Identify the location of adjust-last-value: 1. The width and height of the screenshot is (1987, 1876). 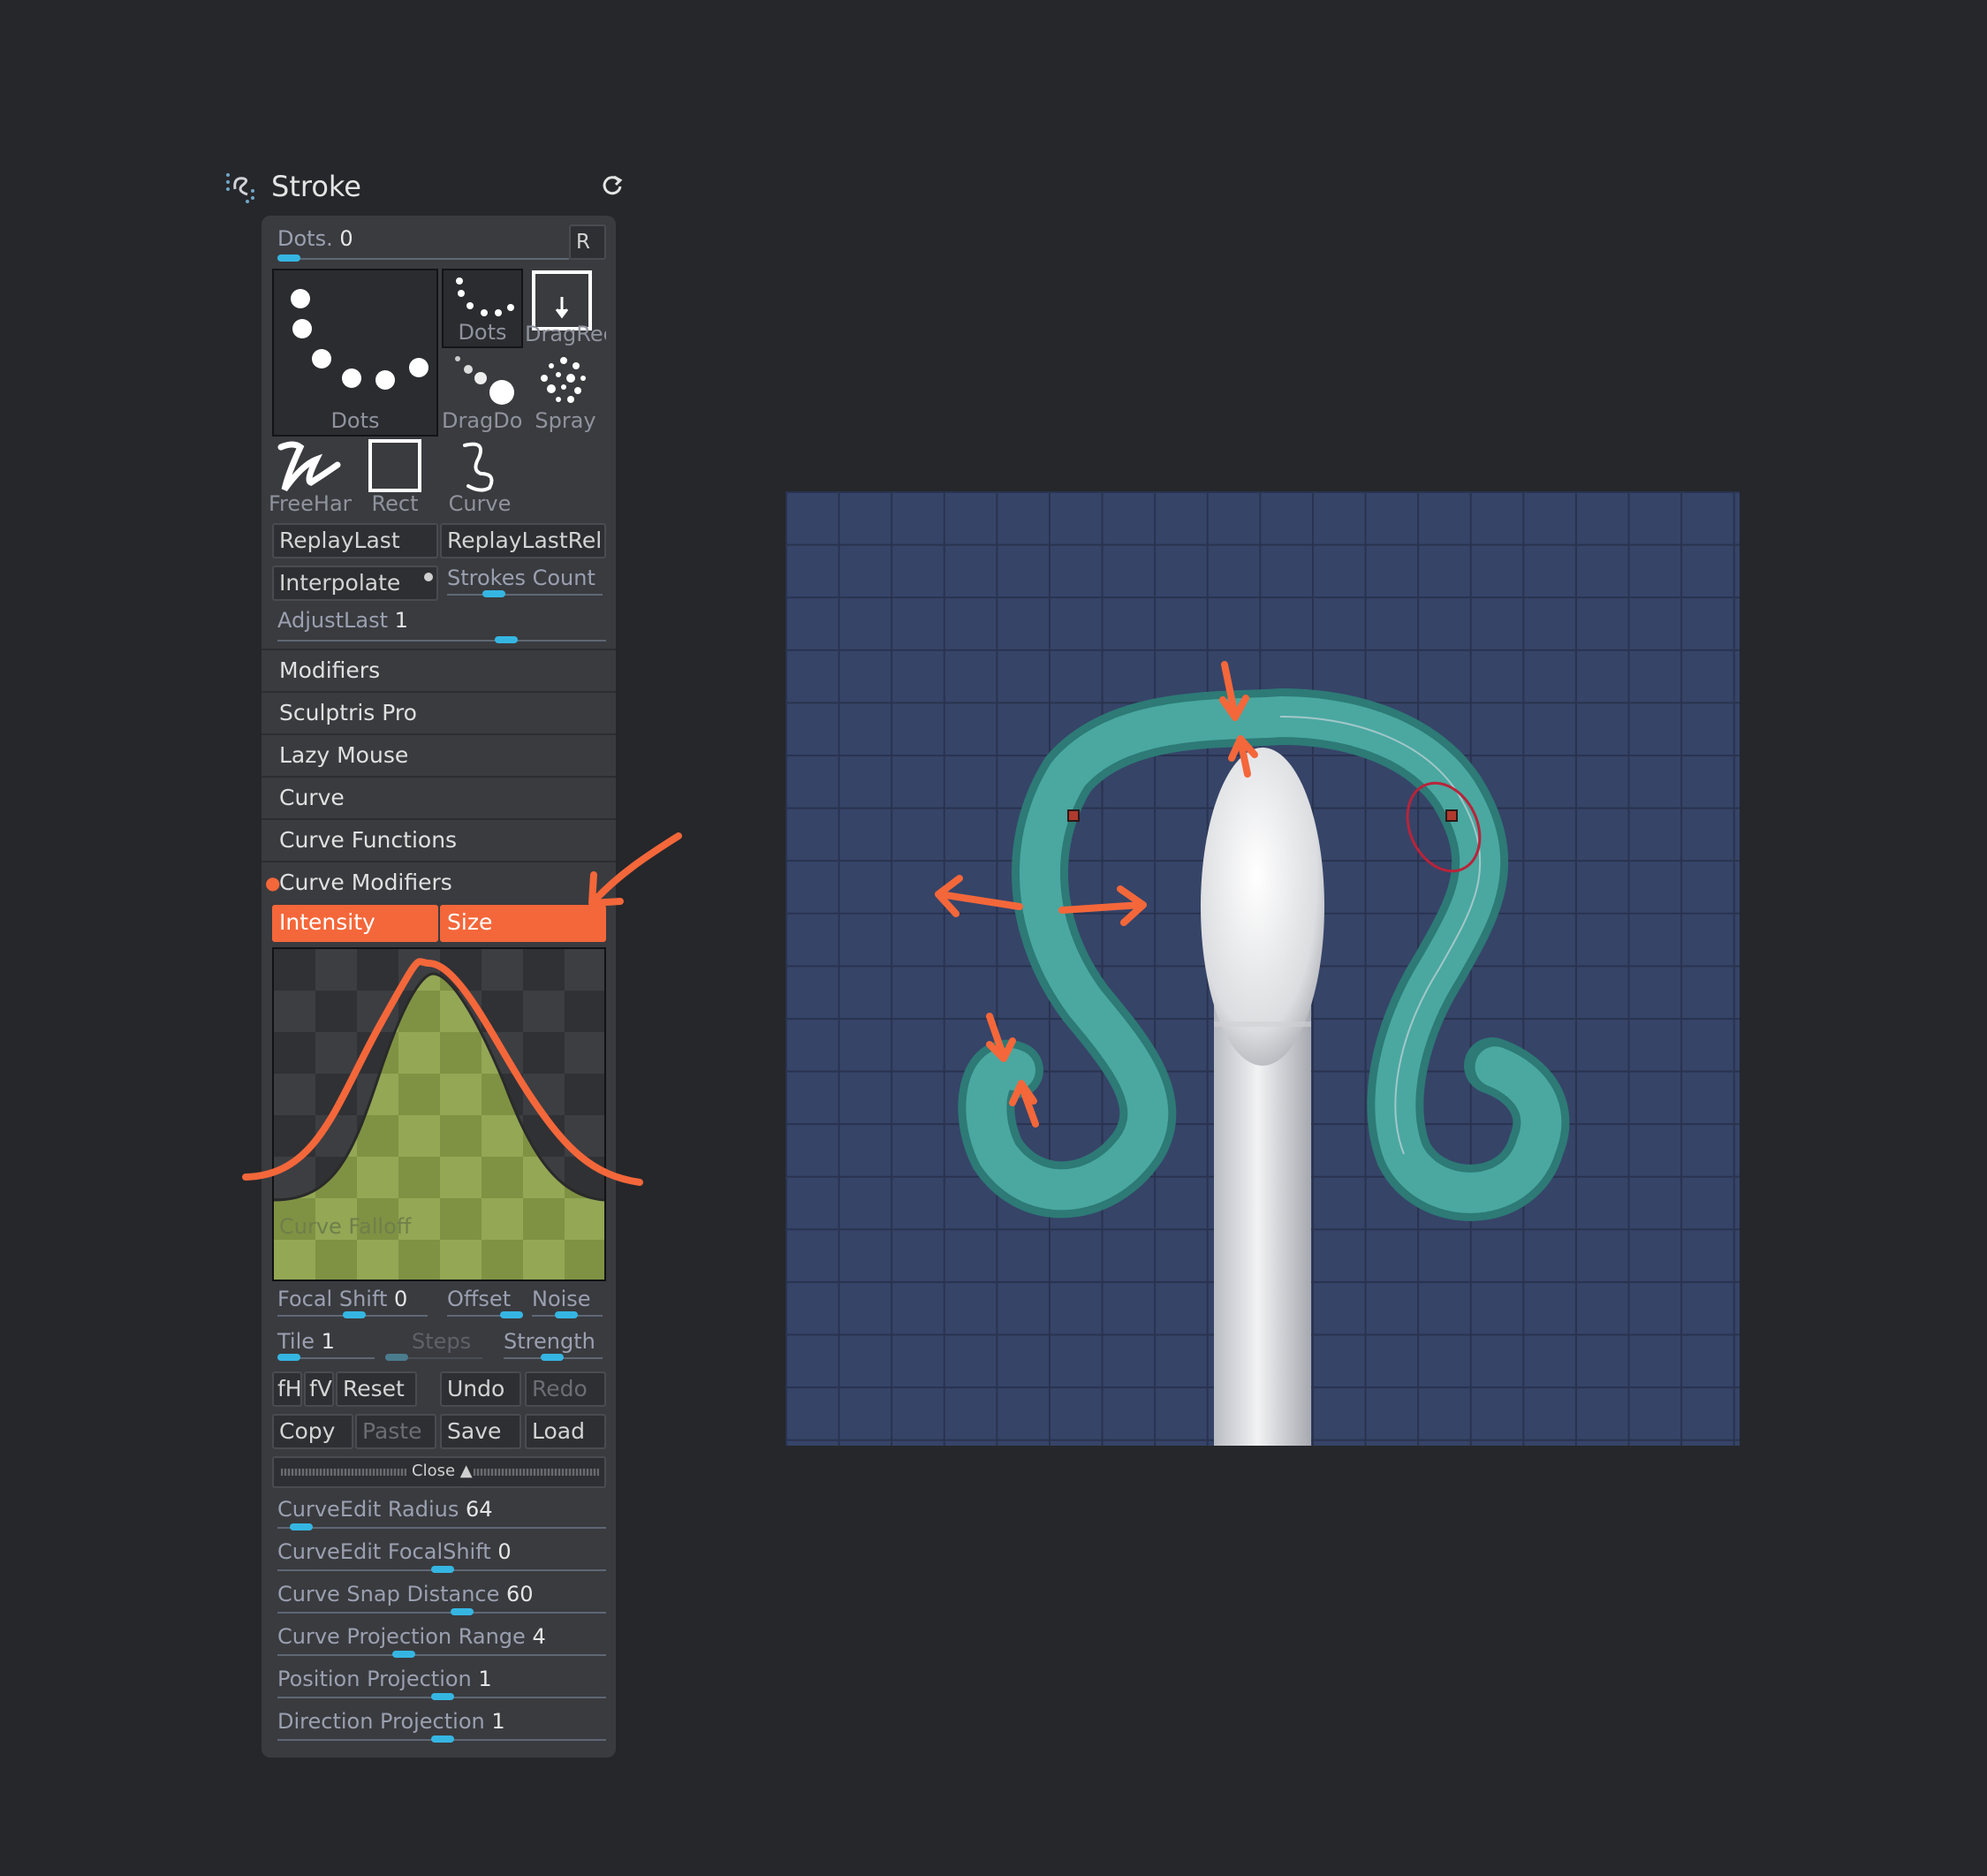
(401, 620).